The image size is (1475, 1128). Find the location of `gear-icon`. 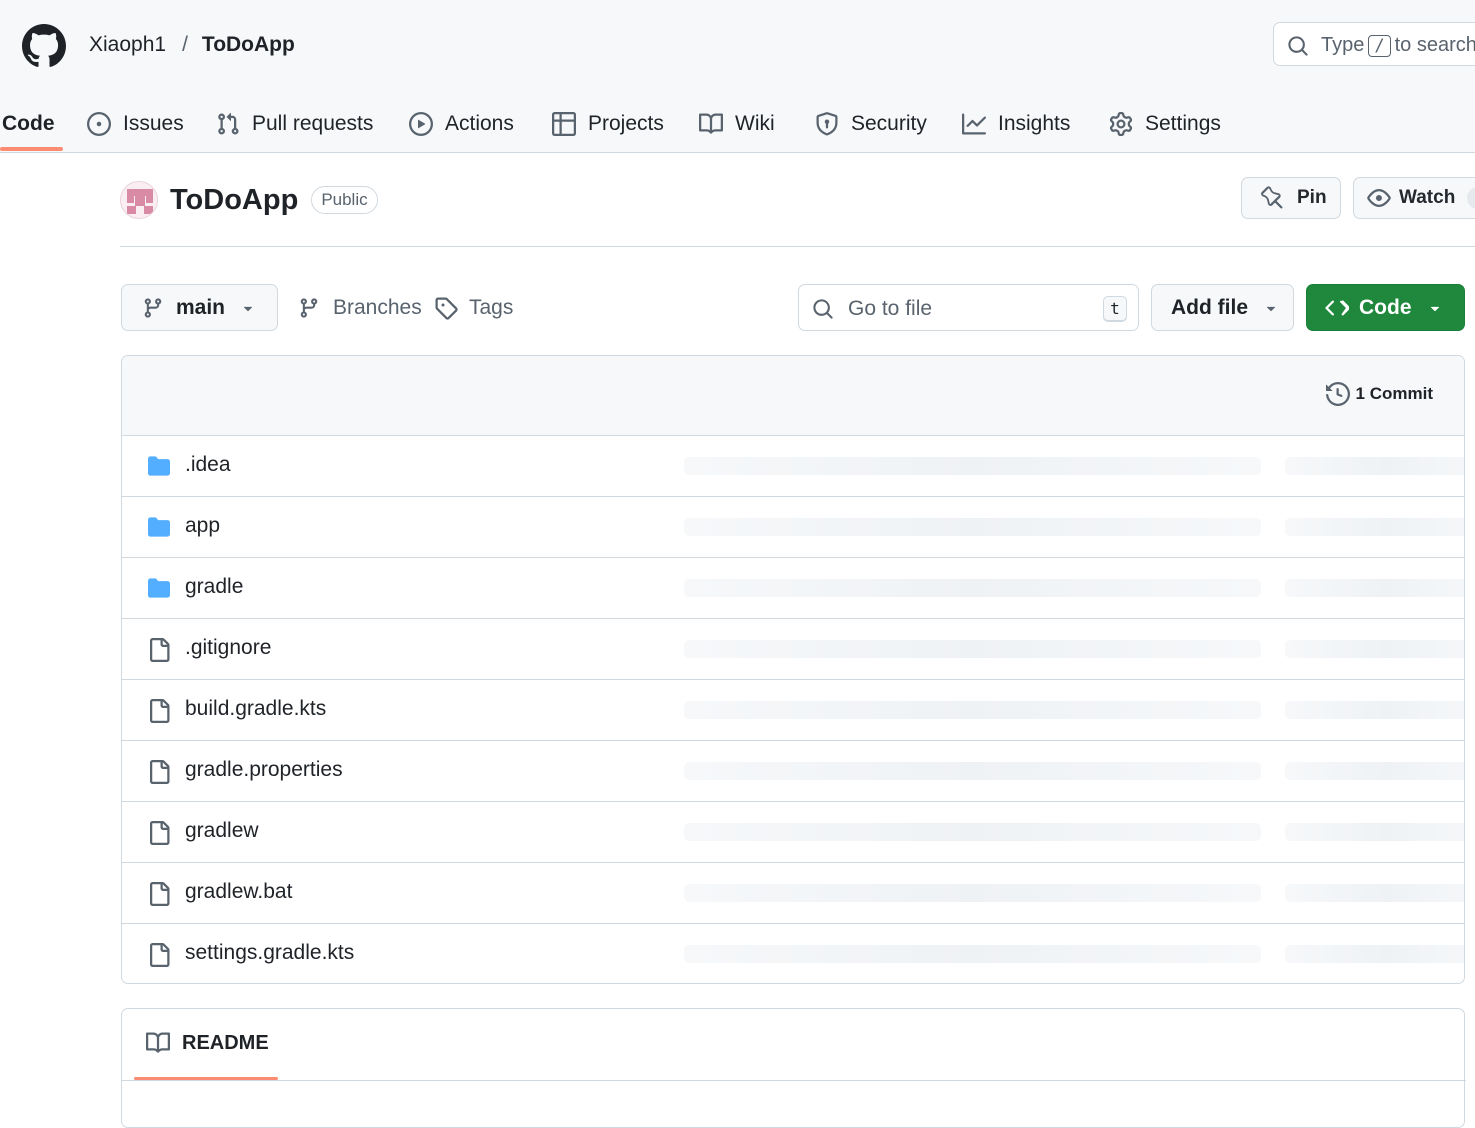

gear-icon is located at coordinates (1121, 124).